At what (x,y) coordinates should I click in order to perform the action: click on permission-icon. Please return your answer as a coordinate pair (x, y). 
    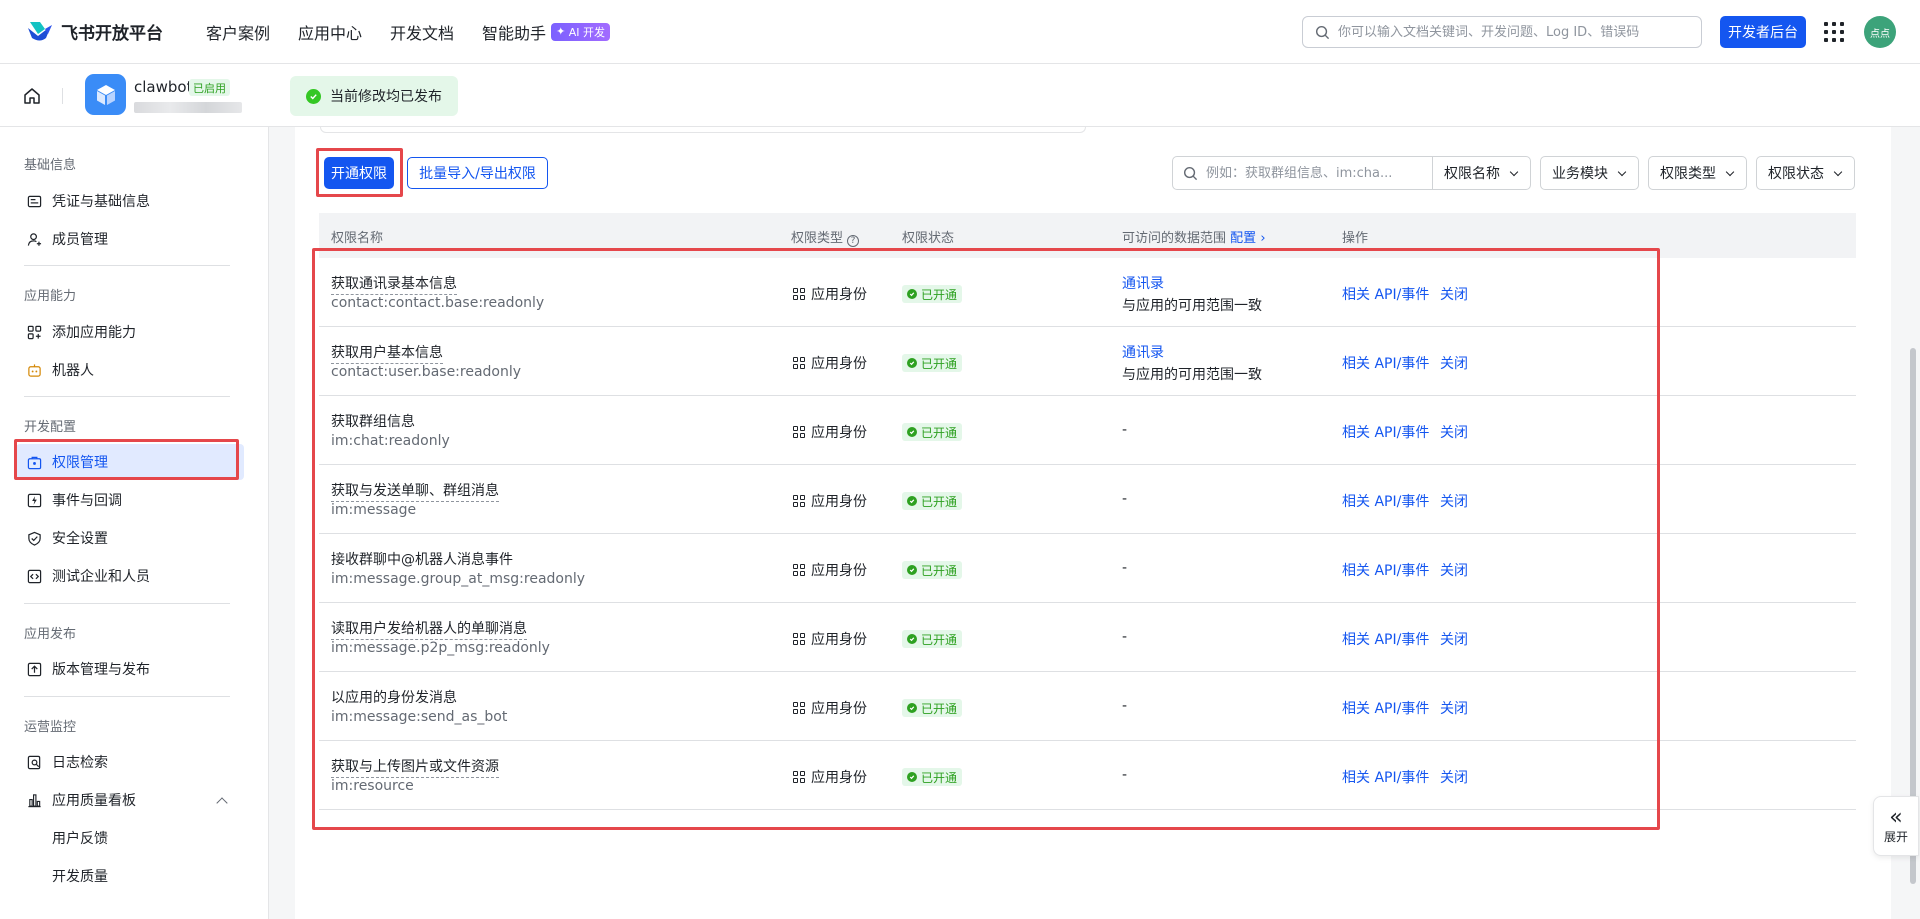
    Looking at the image, I should click on (34, 462).